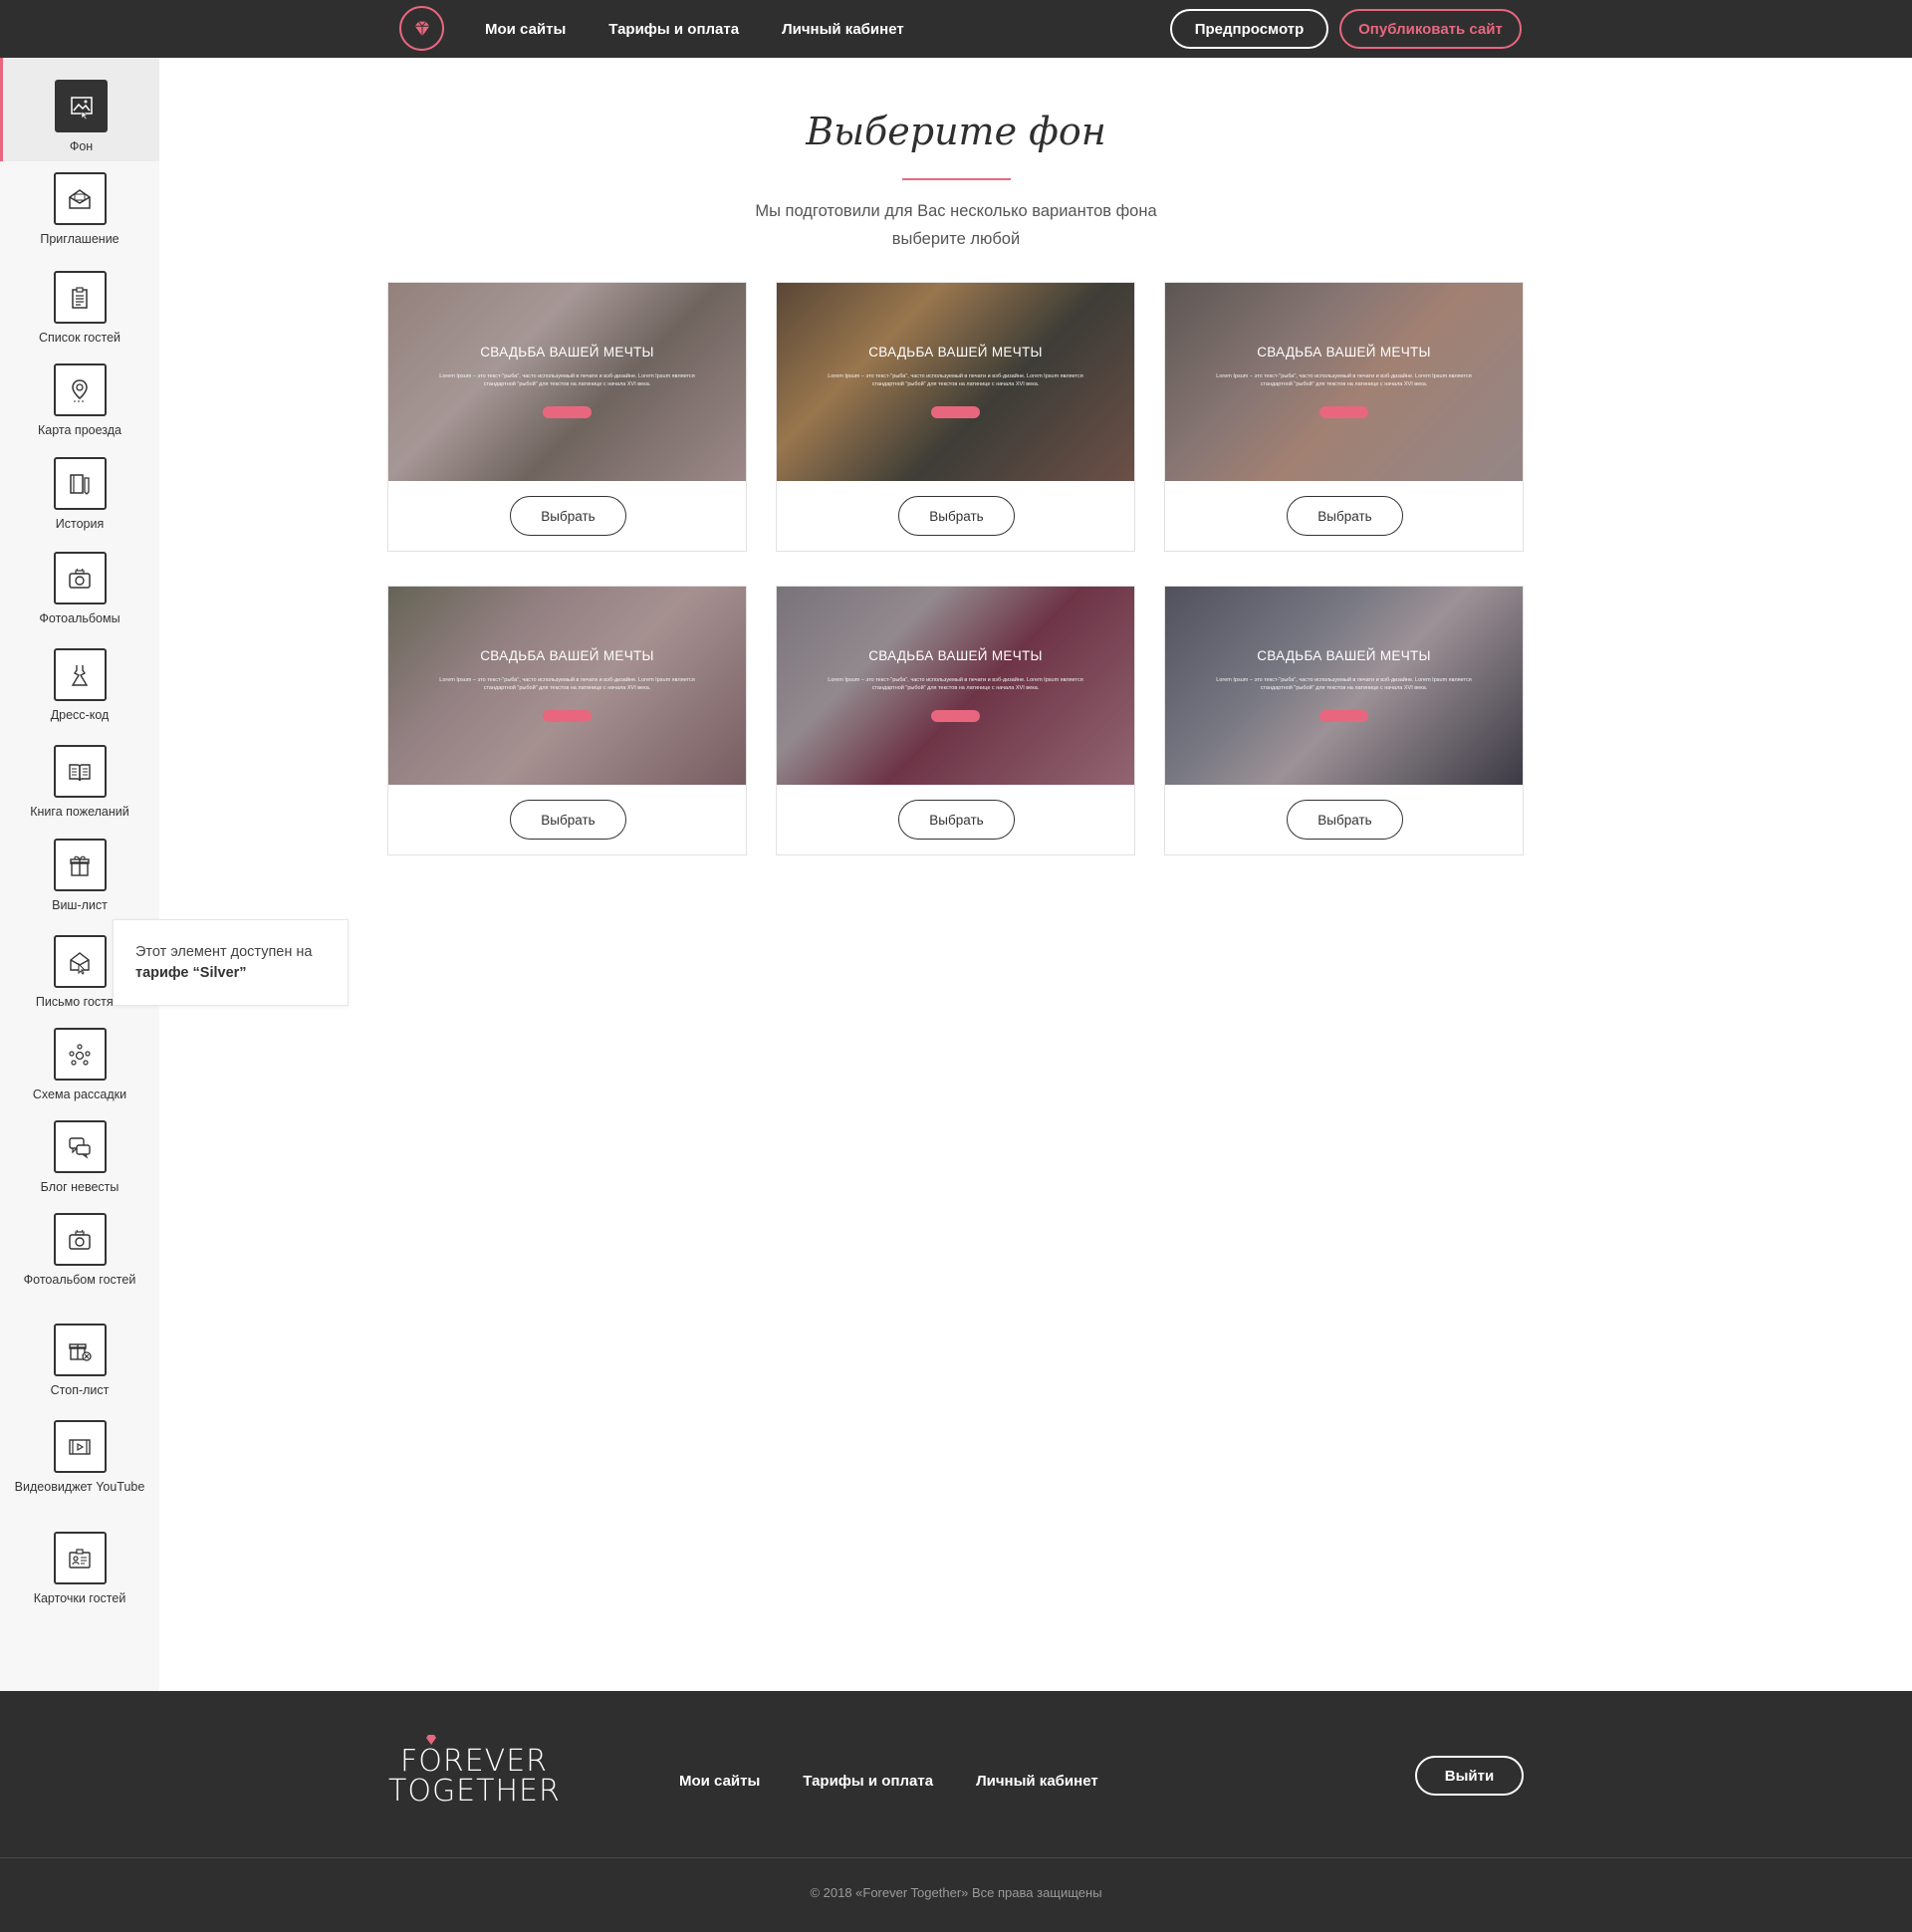 The image size is (1912, 1932). I want to click on sidebar-item-label: Блог невесты, so click(80, 1187).